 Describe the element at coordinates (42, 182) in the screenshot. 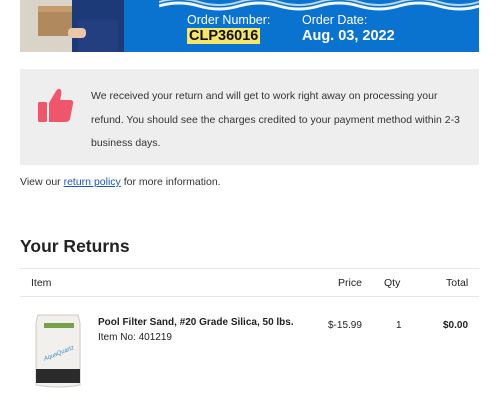

I see `policy-prefix: View our` at that location.